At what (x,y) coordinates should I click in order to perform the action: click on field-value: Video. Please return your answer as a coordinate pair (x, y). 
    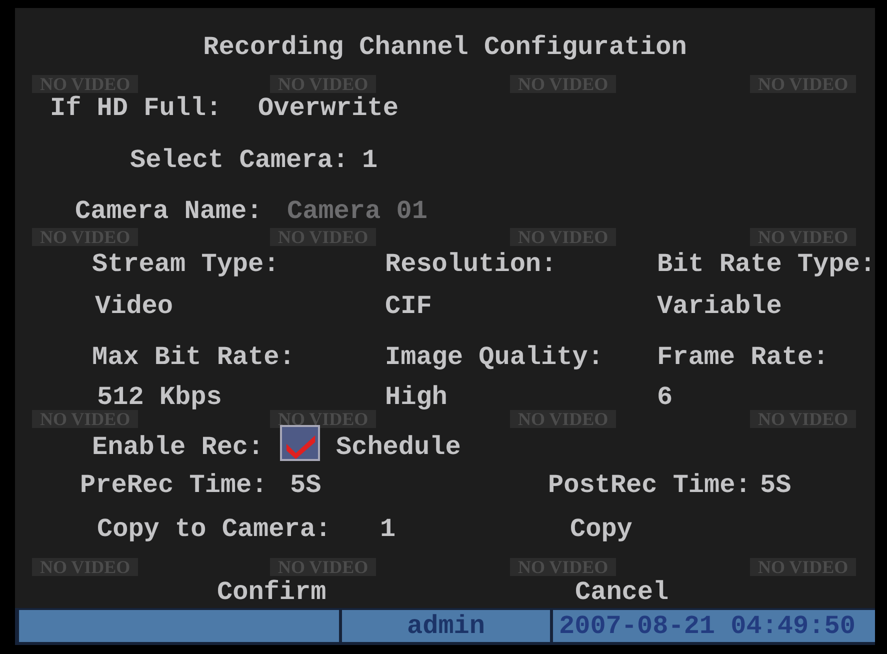
    Looking at the image, I should click on (134, 306).